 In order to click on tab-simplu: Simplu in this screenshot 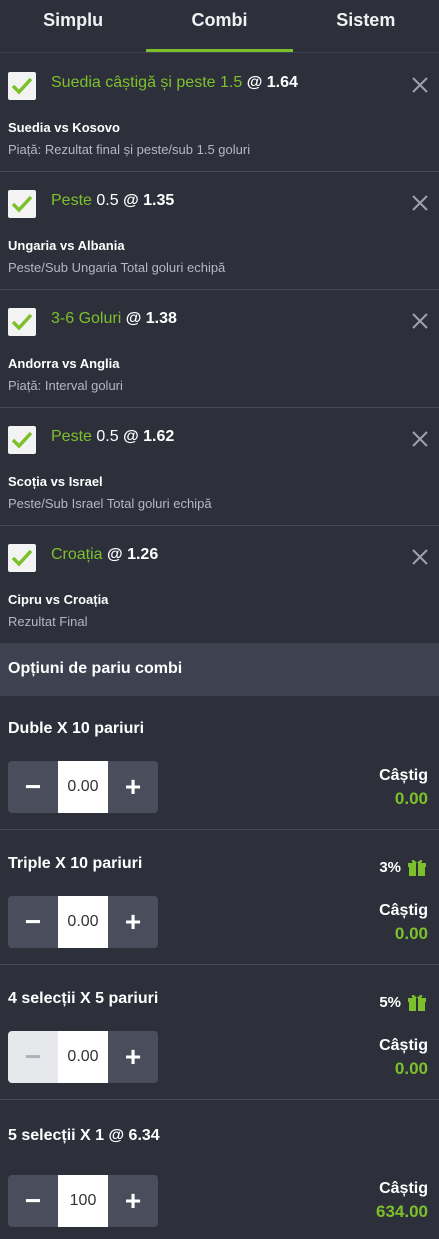, I will do `click(73, 26)`.